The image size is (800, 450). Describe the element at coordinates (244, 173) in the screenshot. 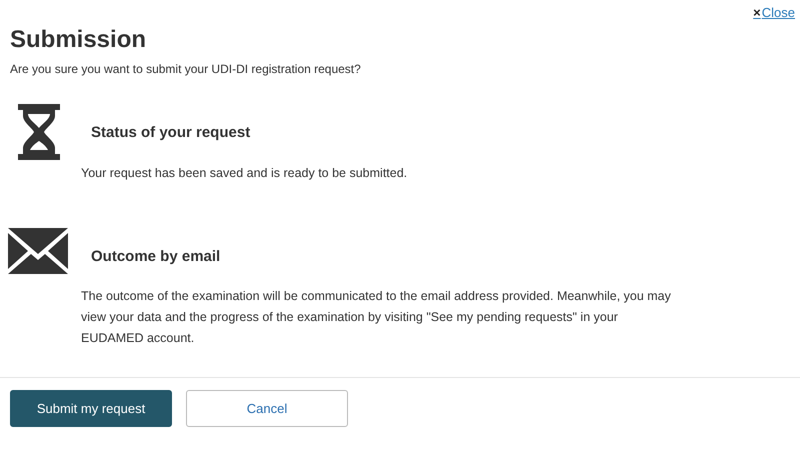

I see `section-text: Your request has been saved and is ready to be submitted.` at that location.